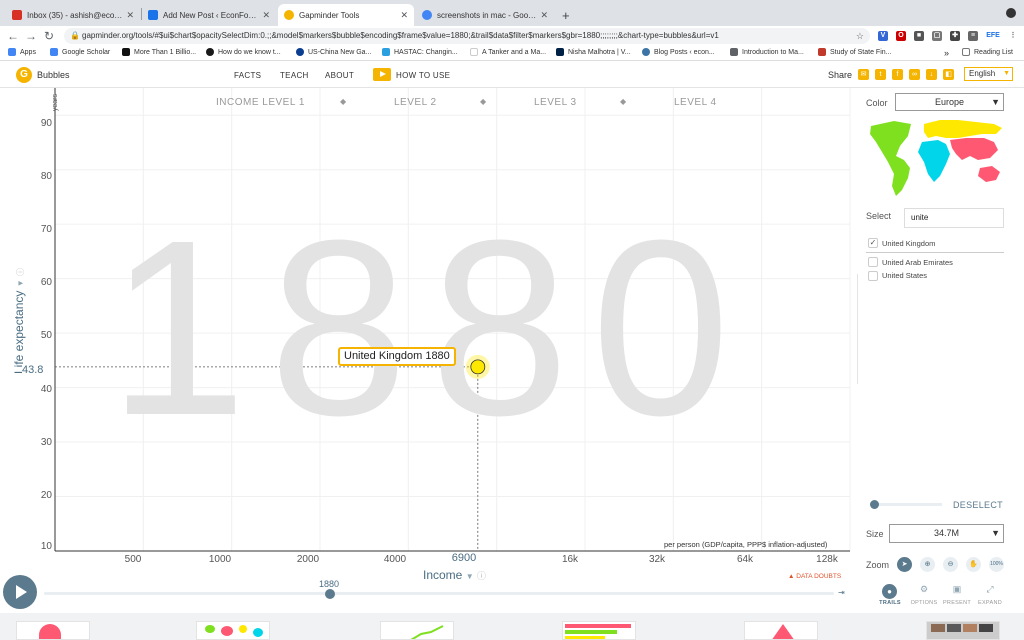  Describe the element at coordinates (841, 592) in the screenshot. I see `timeline-end-icon: ⇥` at that location.